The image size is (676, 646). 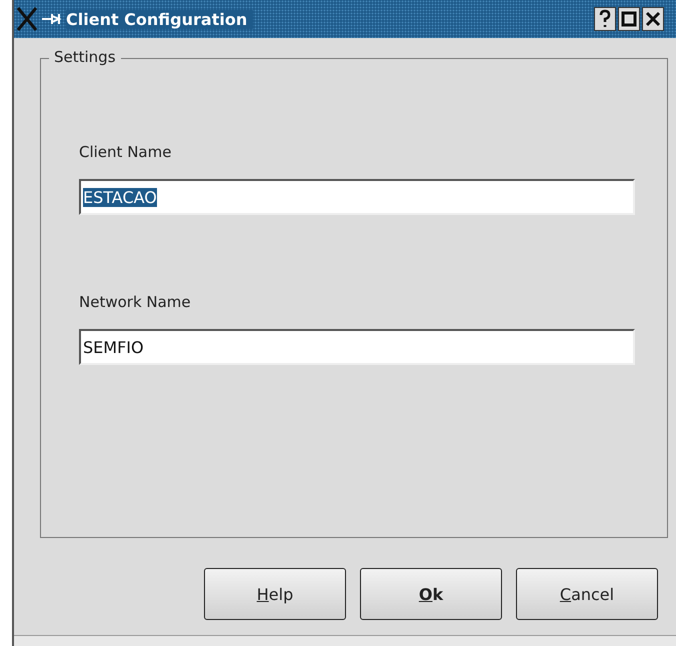 I want to click on window-title: Client Configuration, so click(x=160, y=19).